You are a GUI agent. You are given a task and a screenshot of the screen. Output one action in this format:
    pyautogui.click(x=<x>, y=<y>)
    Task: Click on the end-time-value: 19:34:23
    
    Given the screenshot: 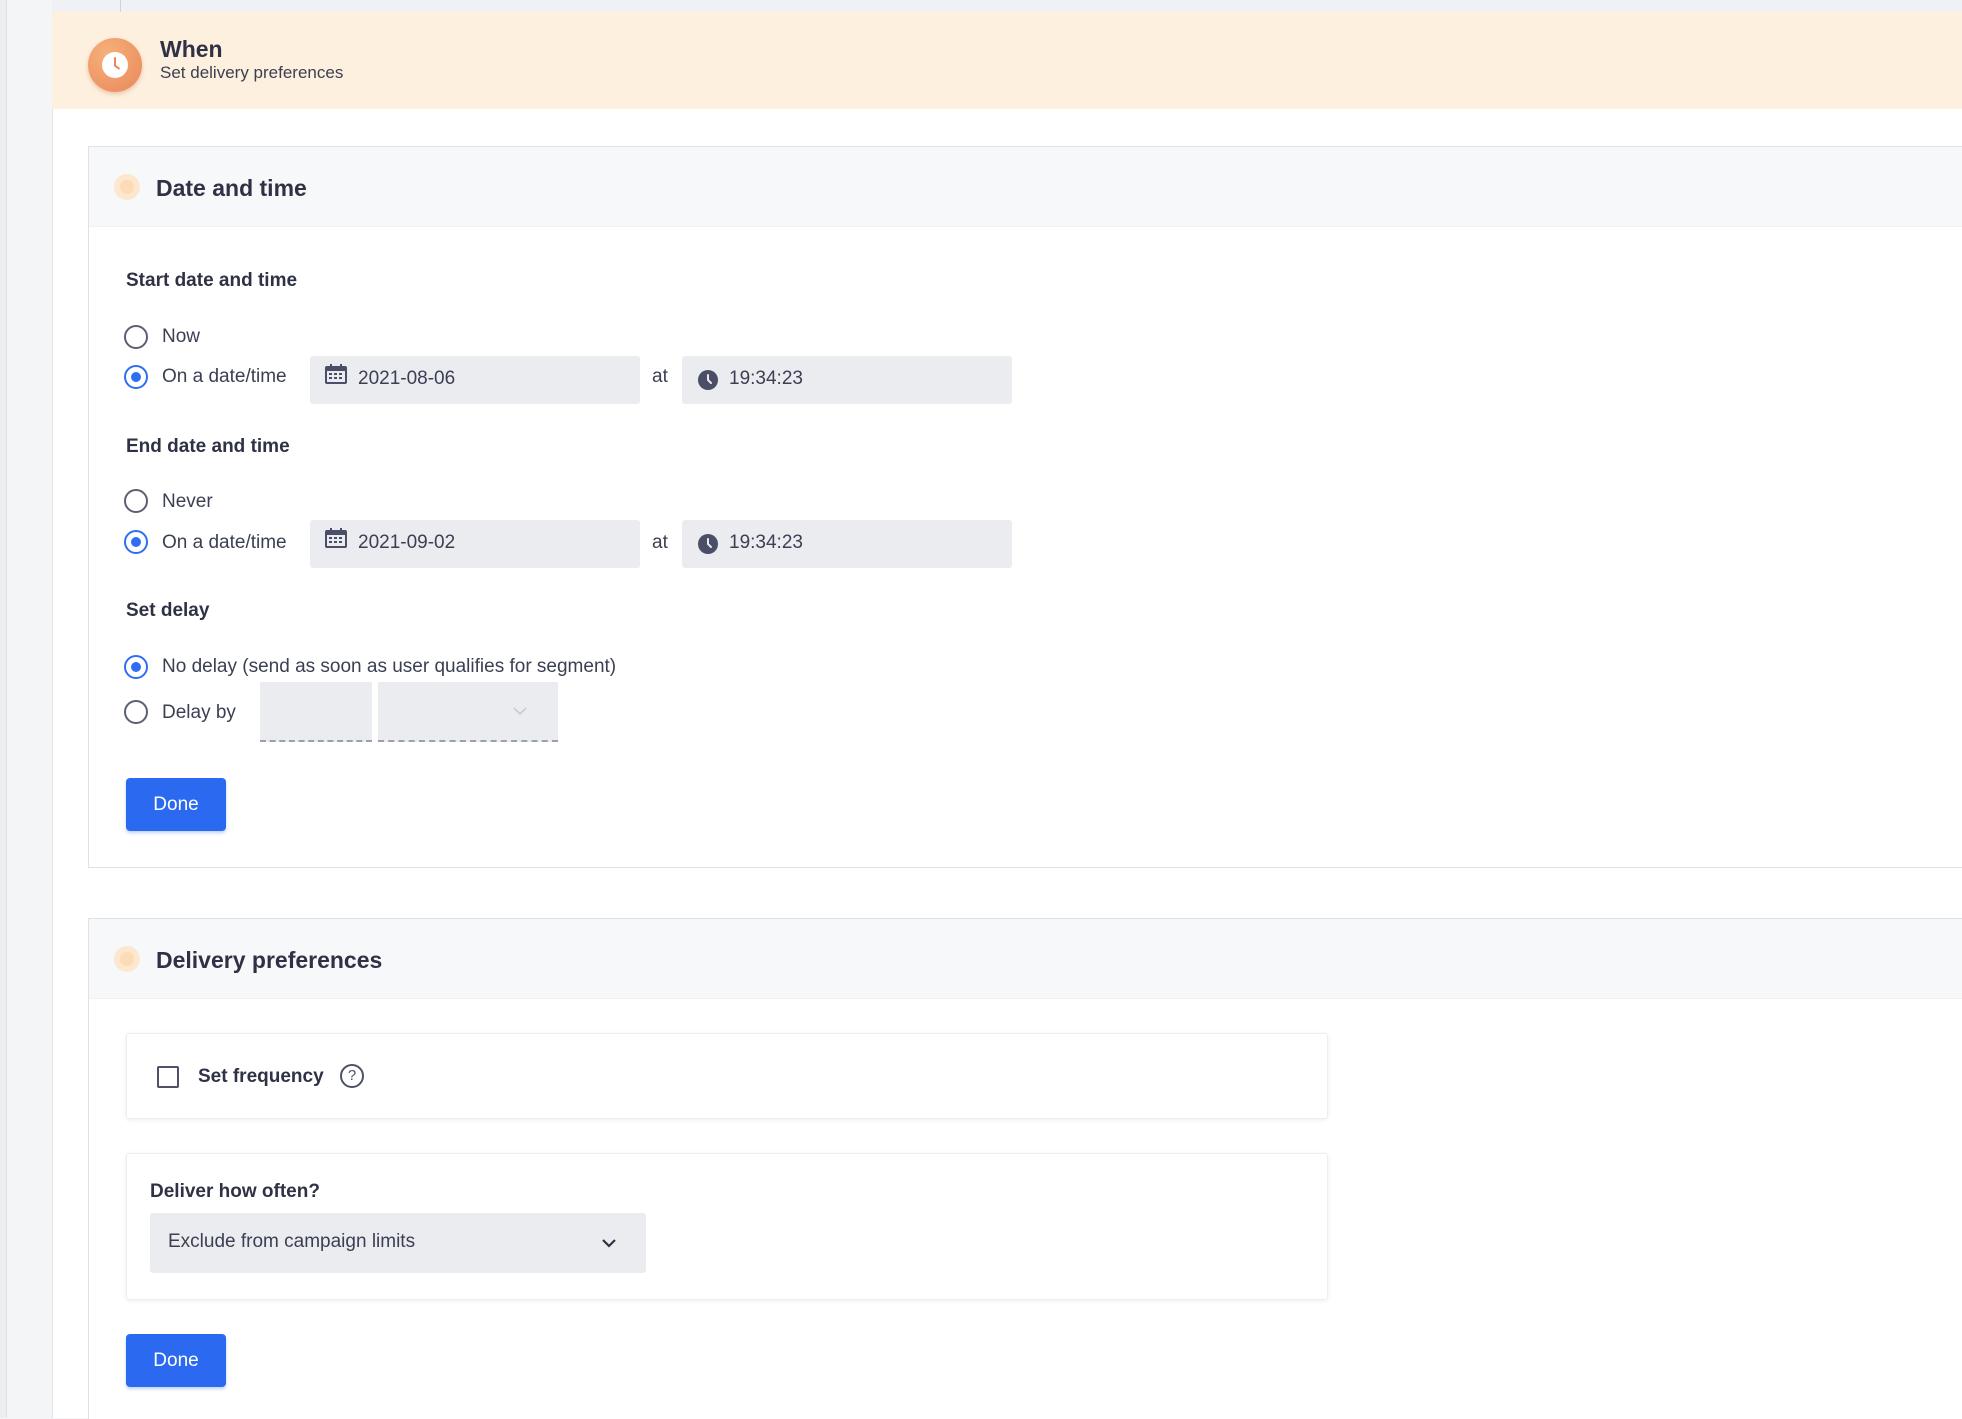 What is the action you would take?
    pyautogui.click(x=766, y=542)
    